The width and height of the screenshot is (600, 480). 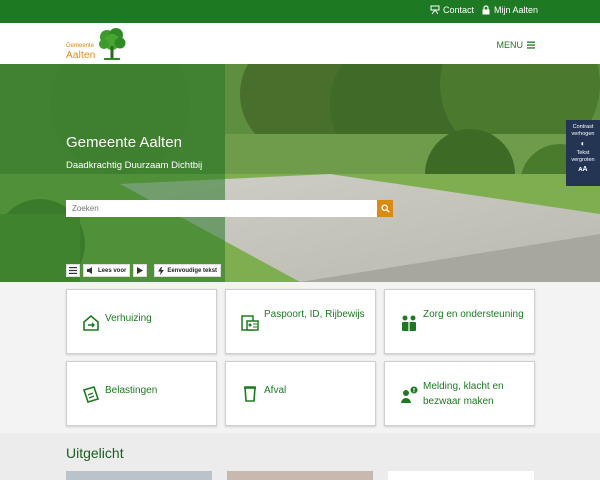 What do you see at coordinates (112, 270) in the screenshot?
I see `read-aloud-label: Lees voor` at bounding box center [112, 270].